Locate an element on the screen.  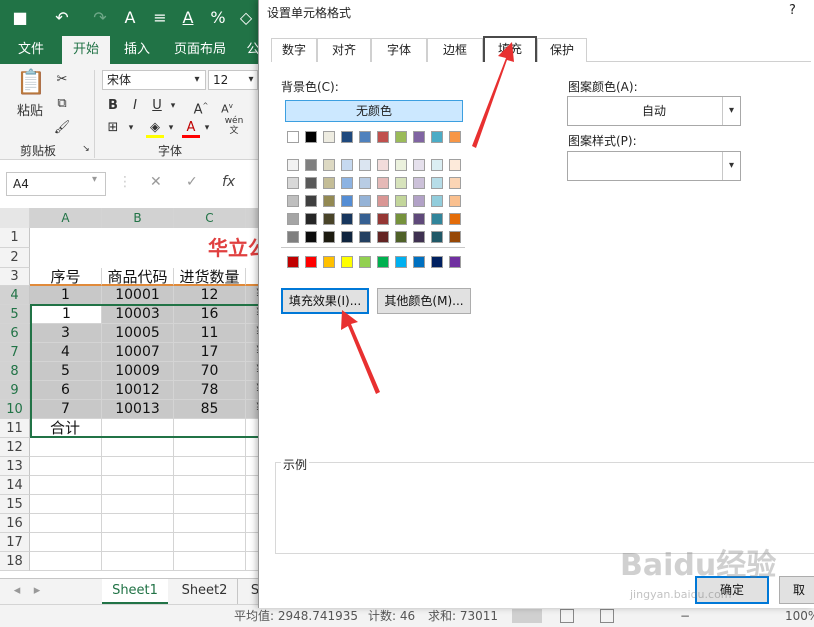
format-brush-icon: 🖌 is located at coordinates (62, 128).